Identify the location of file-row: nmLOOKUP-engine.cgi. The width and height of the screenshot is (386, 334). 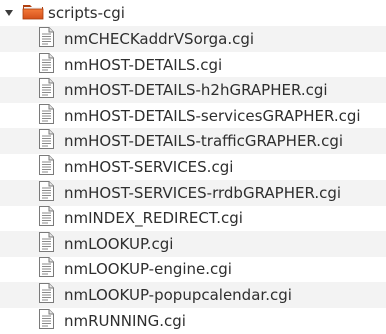
(193, 269).